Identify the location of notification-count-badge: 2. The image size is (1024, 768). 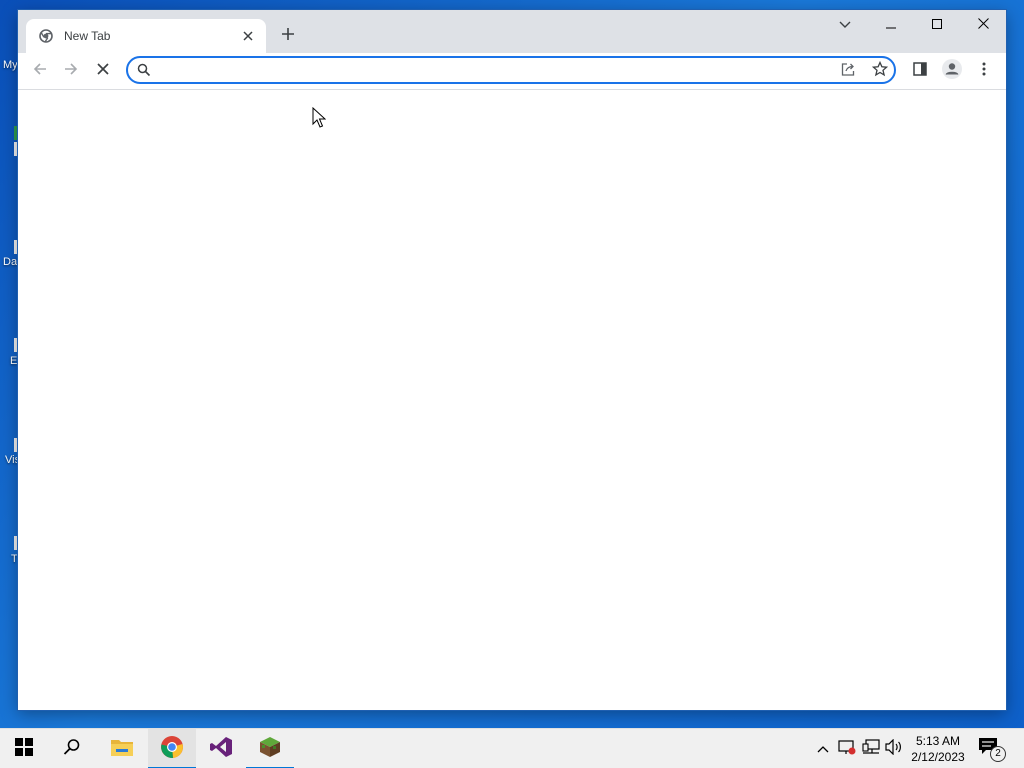
(998, 754).